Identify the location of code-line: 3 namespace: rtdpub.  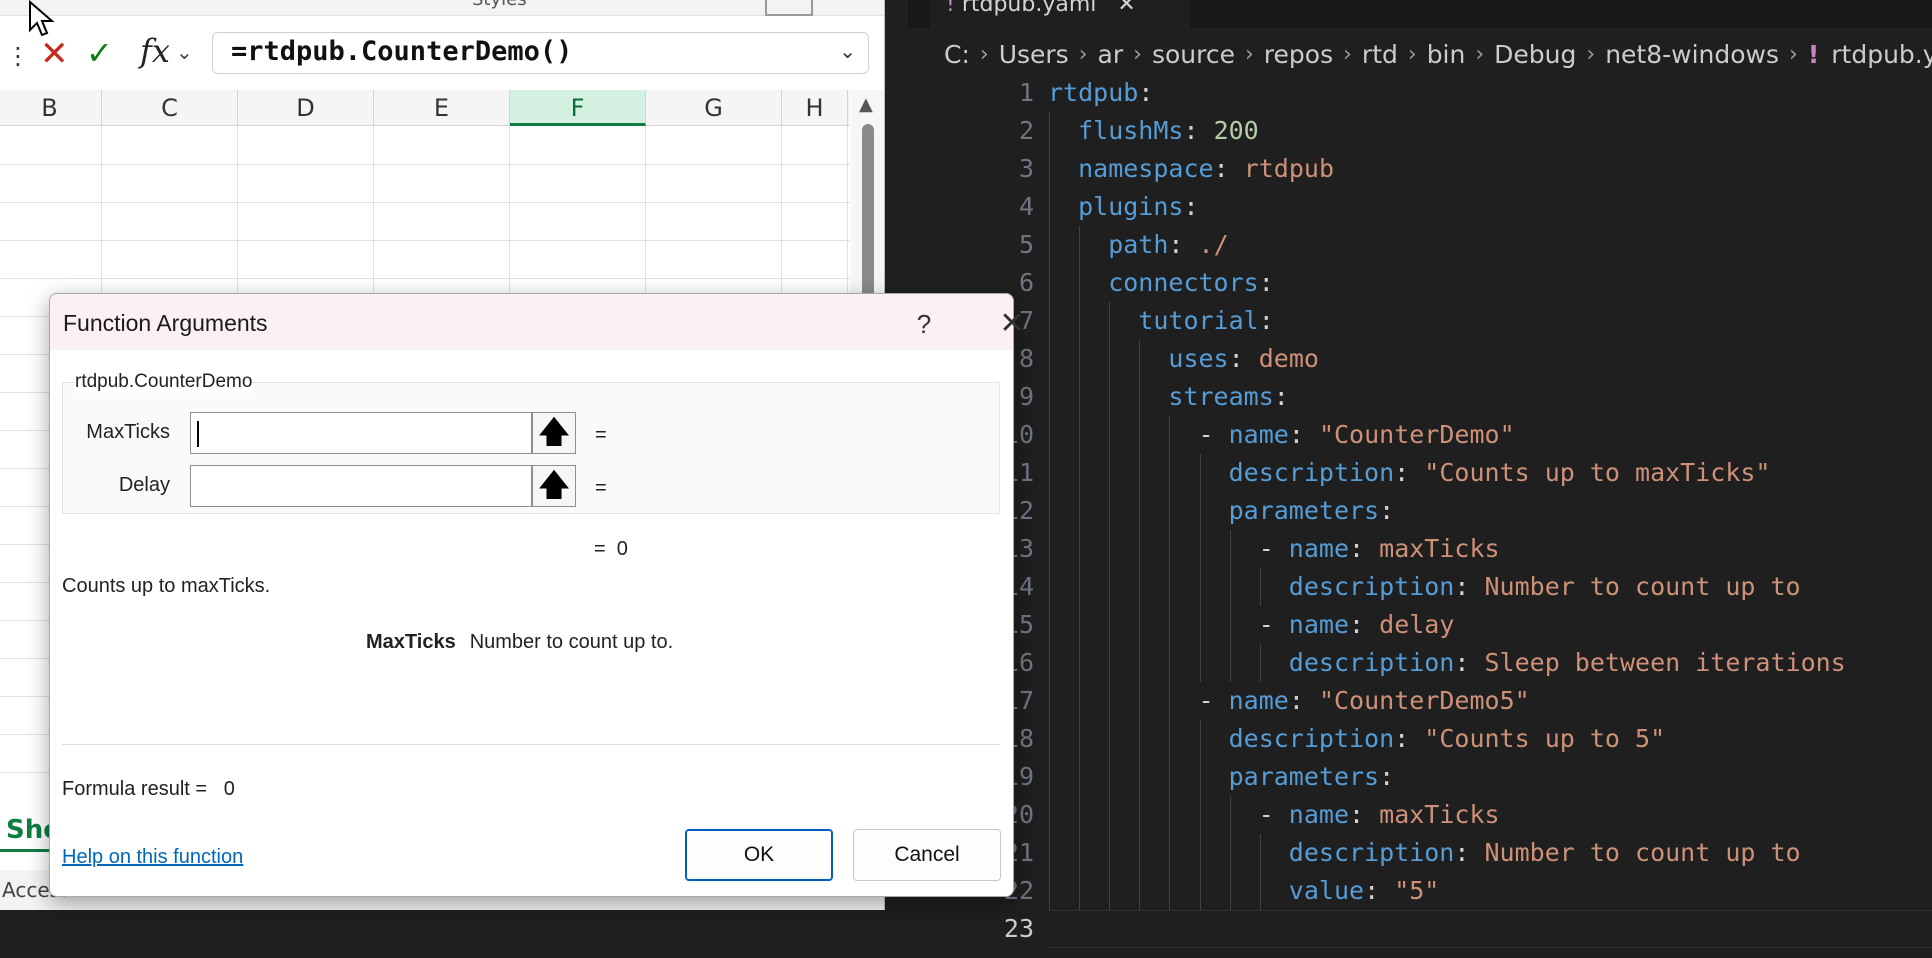
(1420, 169).